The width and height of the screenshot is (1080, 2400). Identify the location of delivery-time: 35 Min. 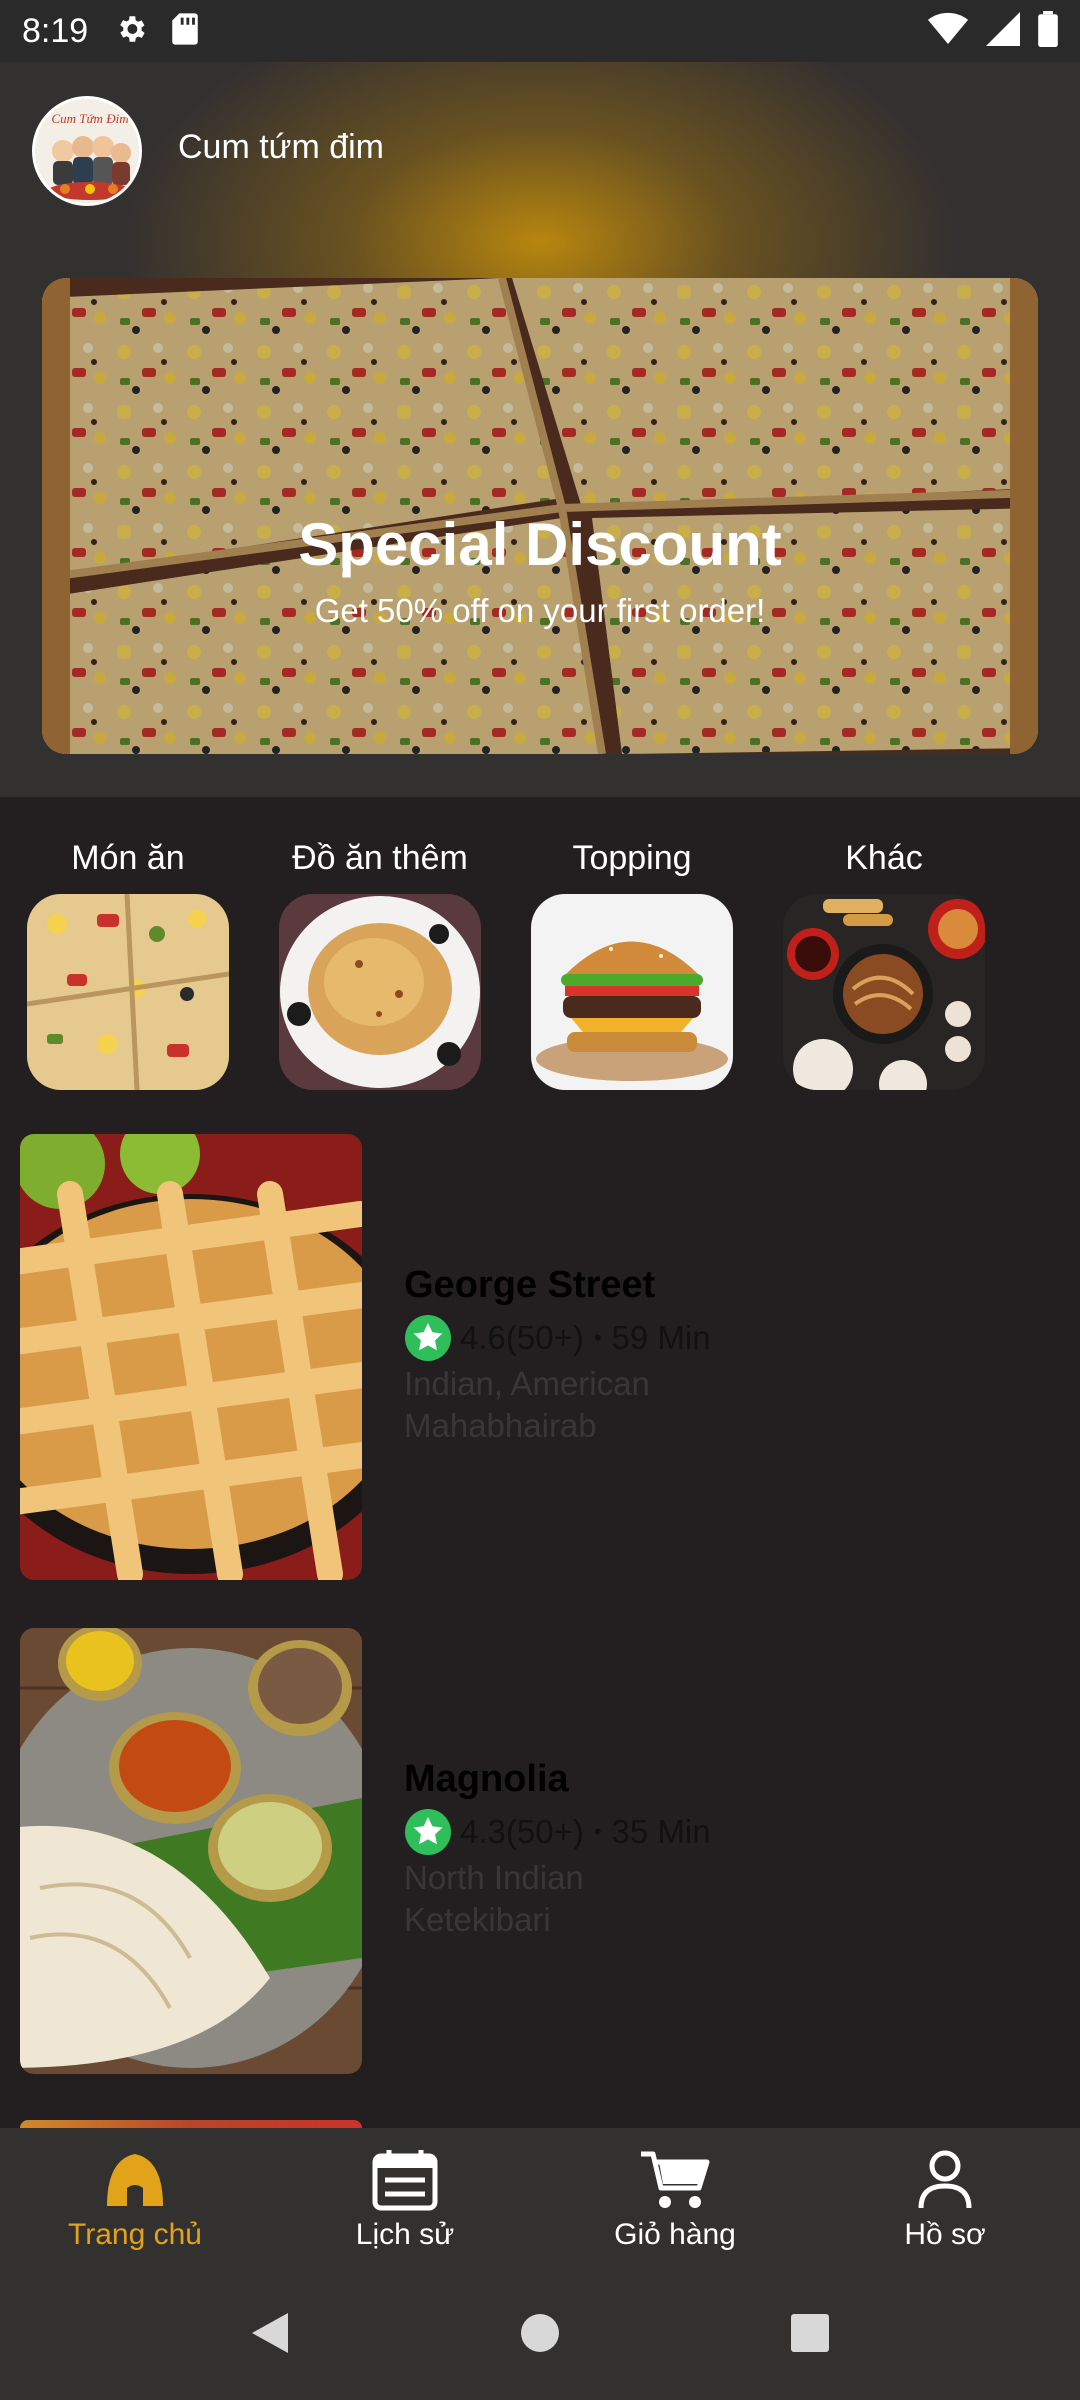
(661, 1831).